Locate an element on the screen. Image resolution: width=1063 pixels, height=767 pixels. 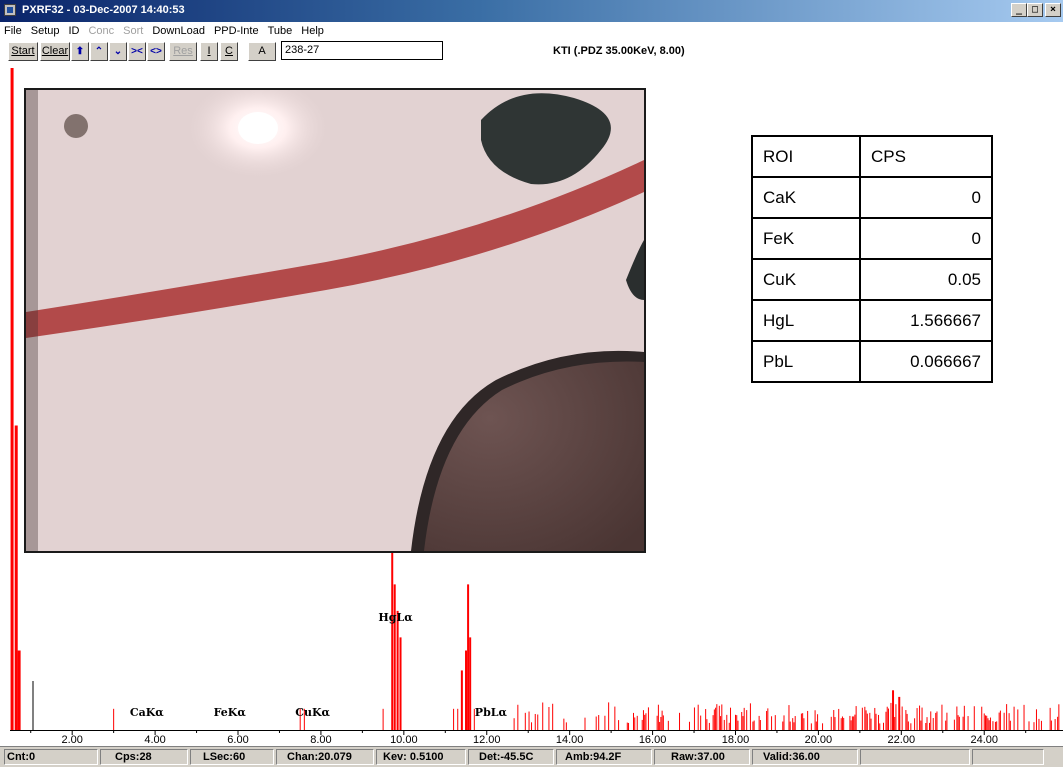
chevron-down-icon: ⌄ is located at coordinates (118, 51).